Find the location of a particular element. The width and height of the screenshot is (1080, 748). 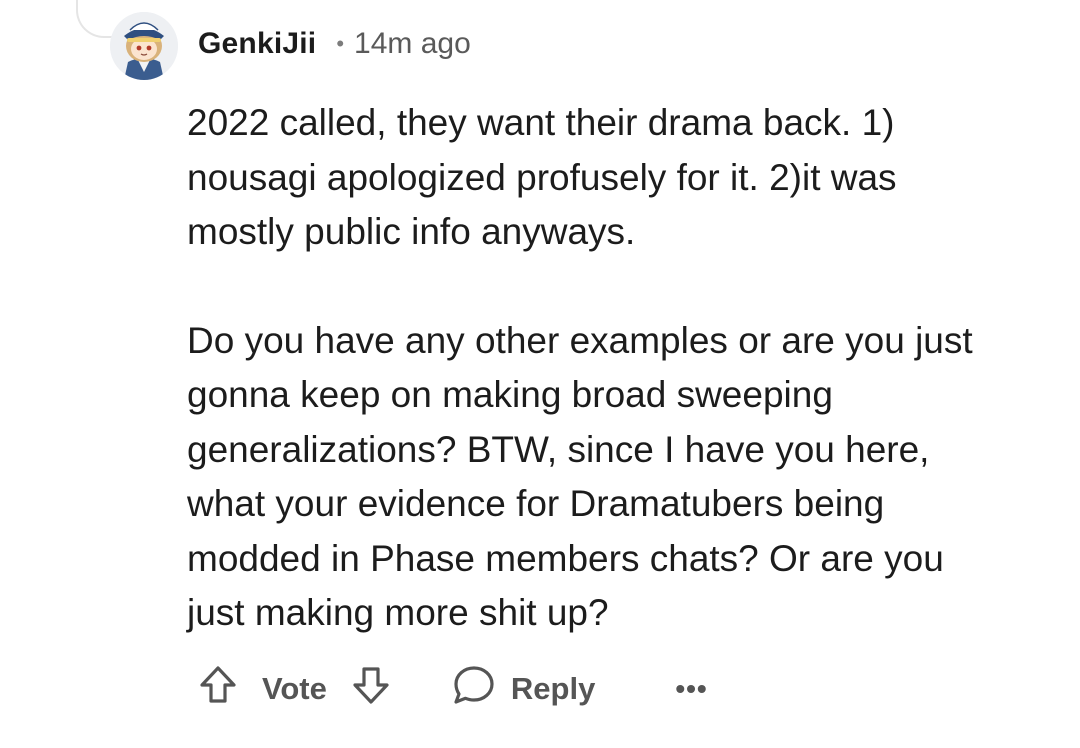

arrow-down-outline-icon is located at coordinates (371, 689).